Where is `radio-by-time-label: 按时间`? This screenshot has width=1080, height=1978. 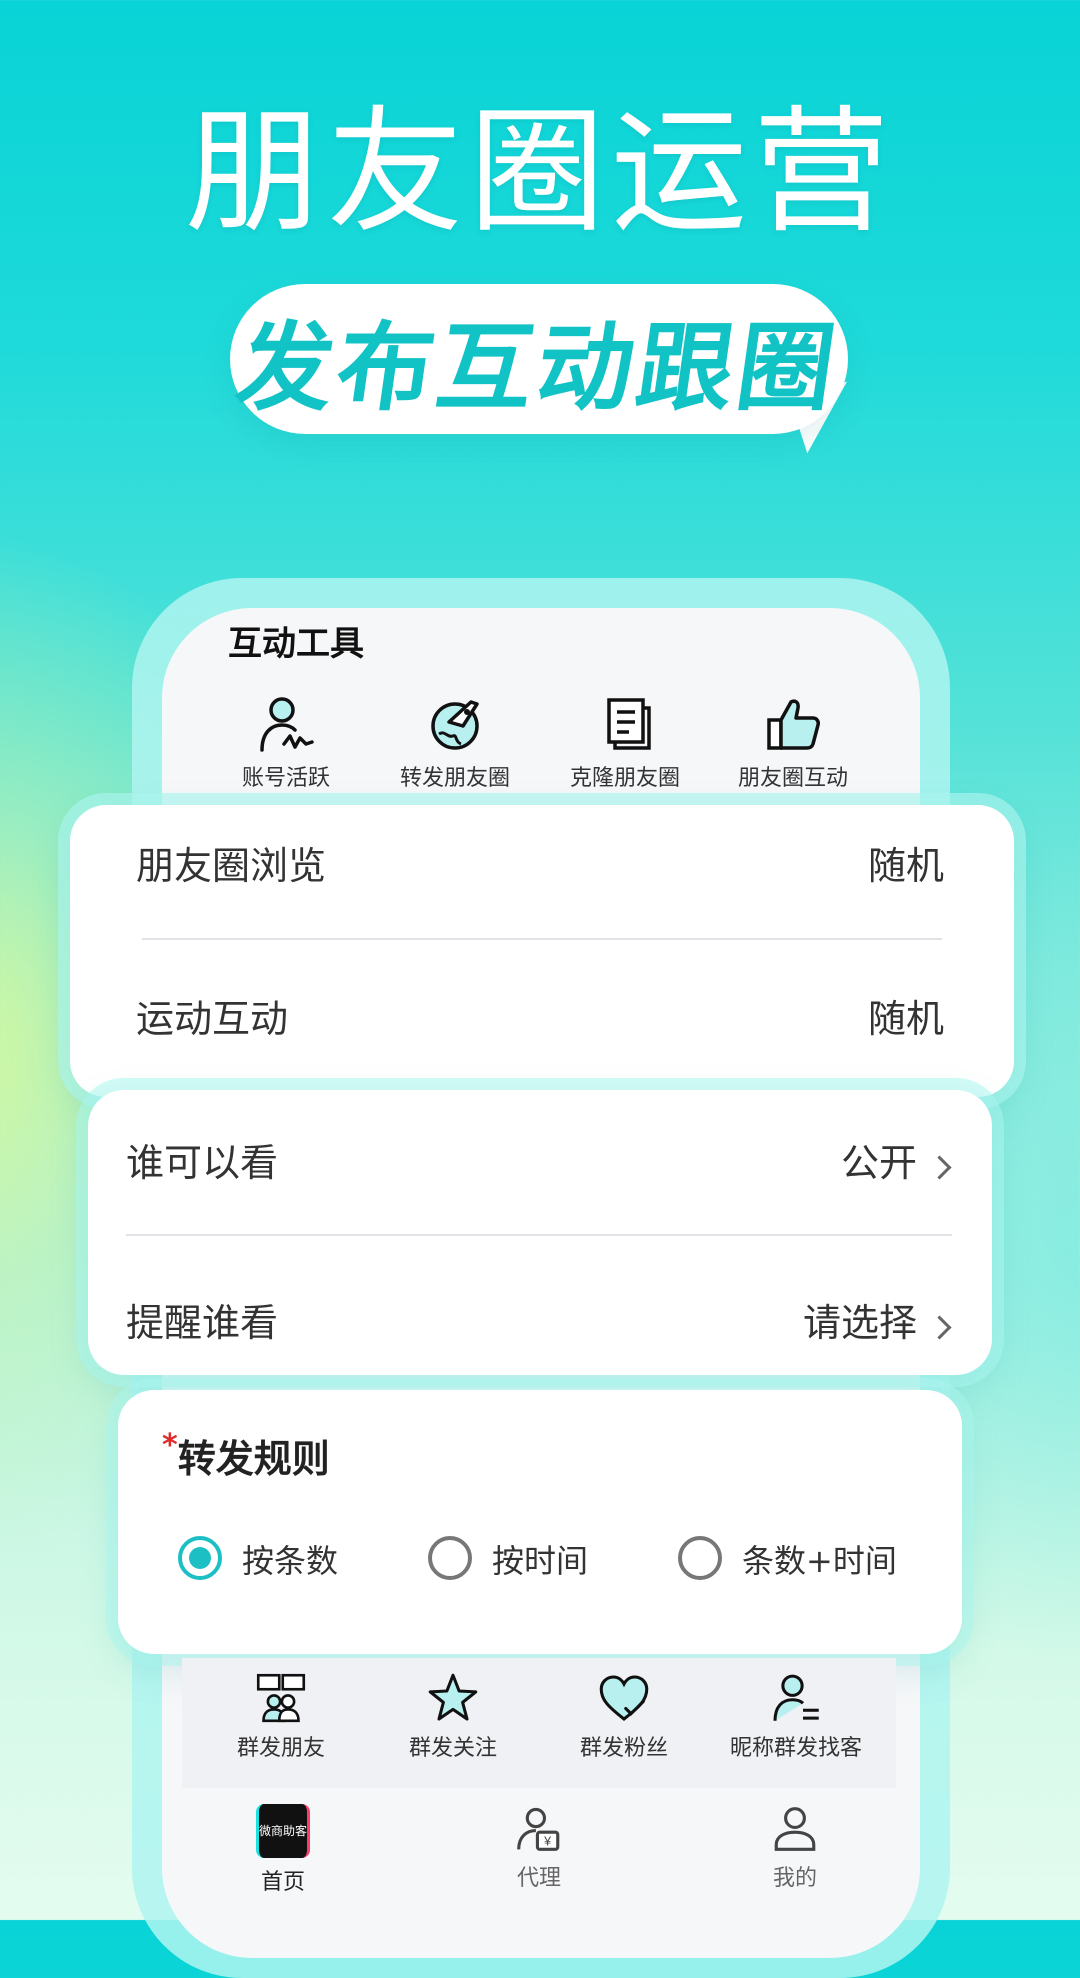 radio-by-time-label: 按时间 is located at coordinates (540, 1561).